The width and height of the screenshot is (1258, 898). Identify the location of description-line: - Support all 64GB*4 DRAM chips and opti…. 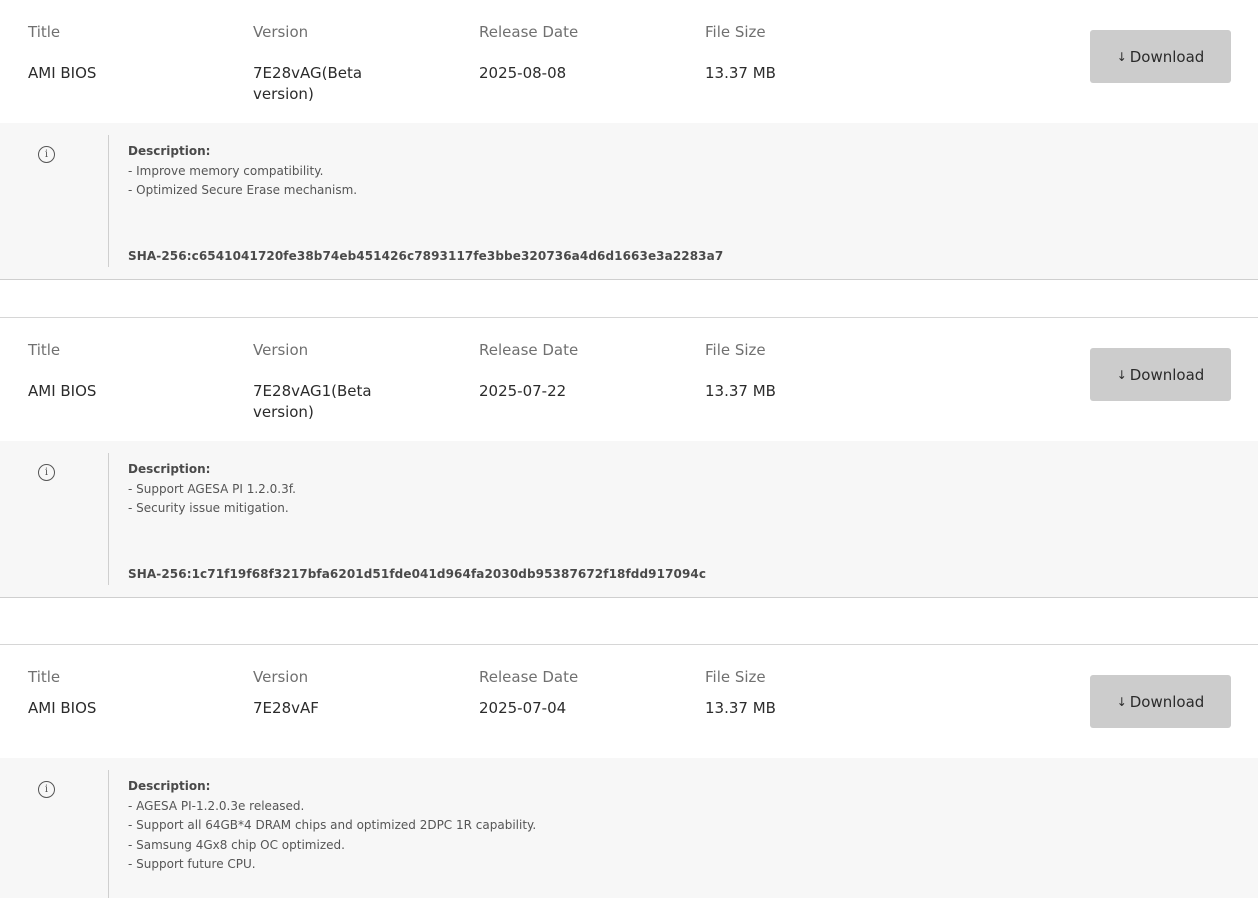
(332, 825).